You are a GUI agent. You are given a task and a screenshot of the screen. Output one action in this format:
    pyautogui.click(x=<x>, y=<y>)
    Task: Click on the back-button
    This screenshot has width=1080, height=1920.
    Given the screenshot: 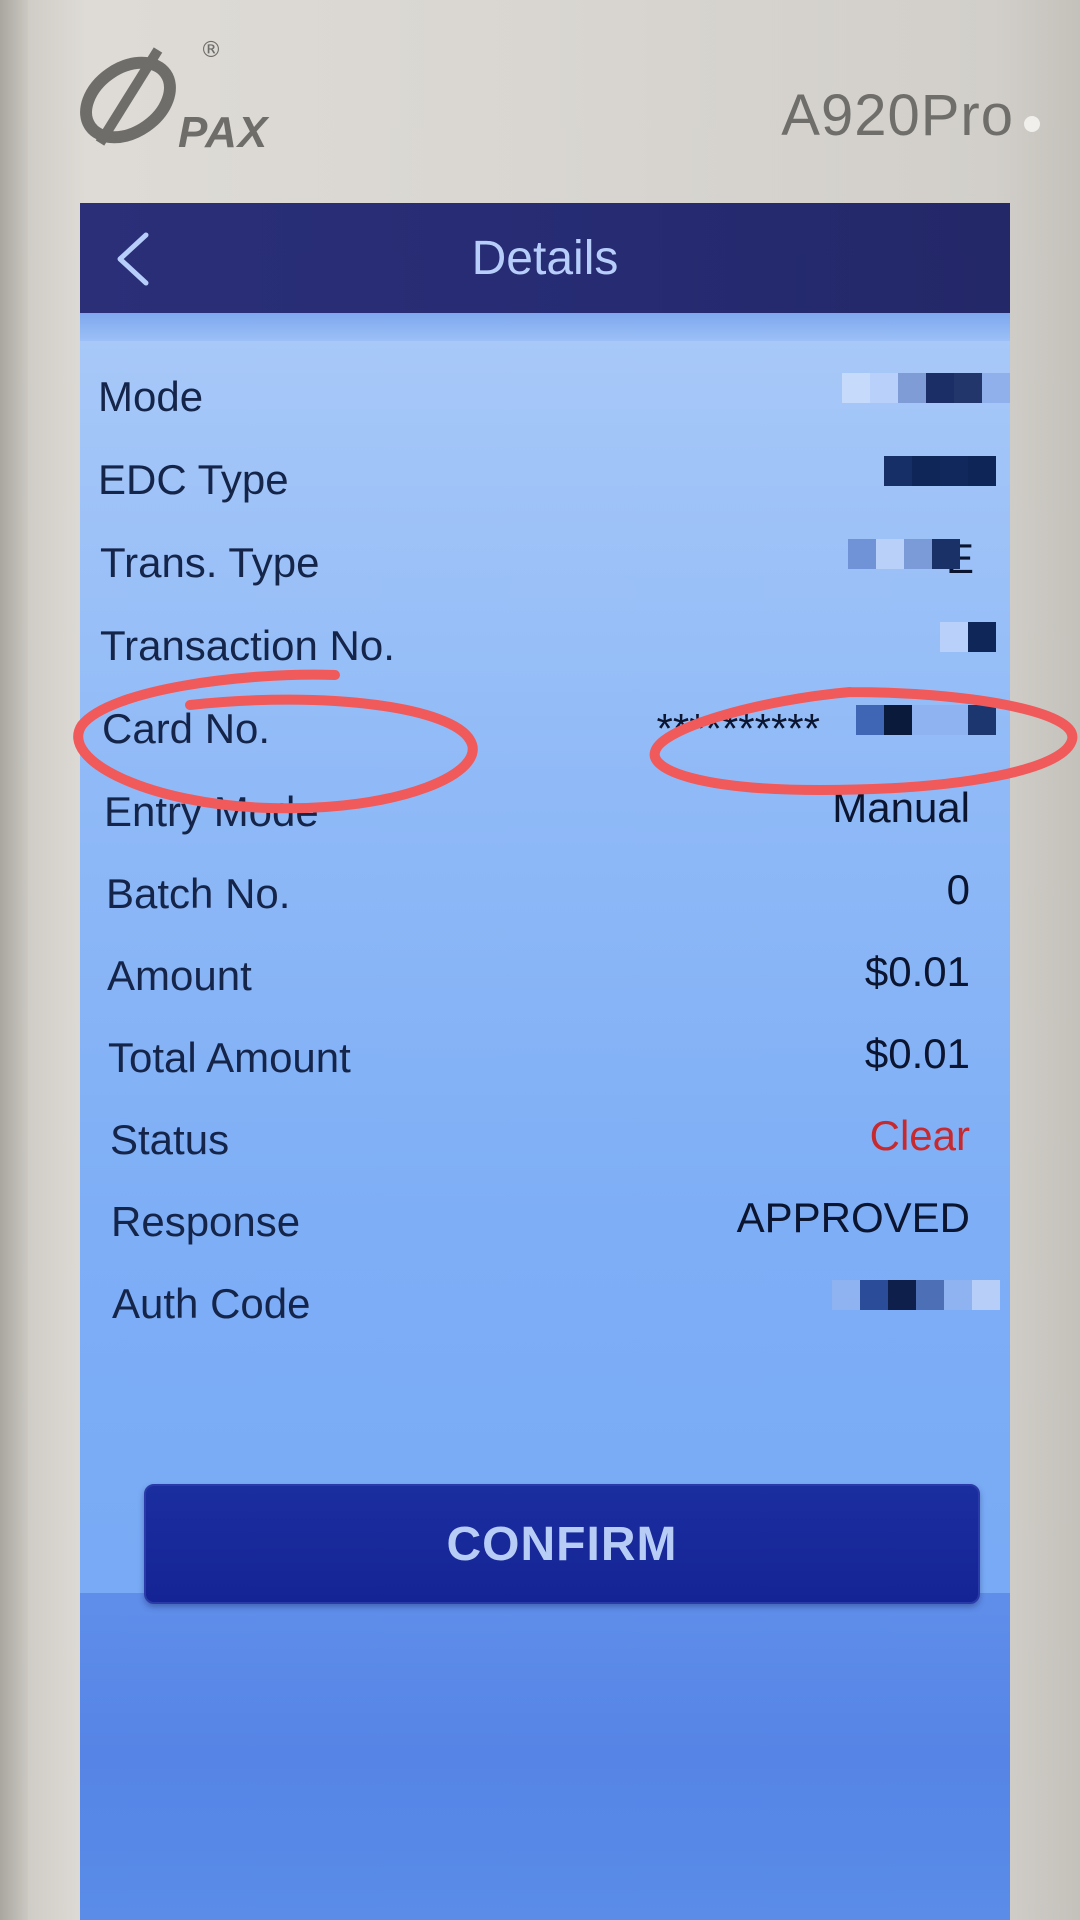 What is the action you would take?
    pyautogui.click(x=132, y=259)
    